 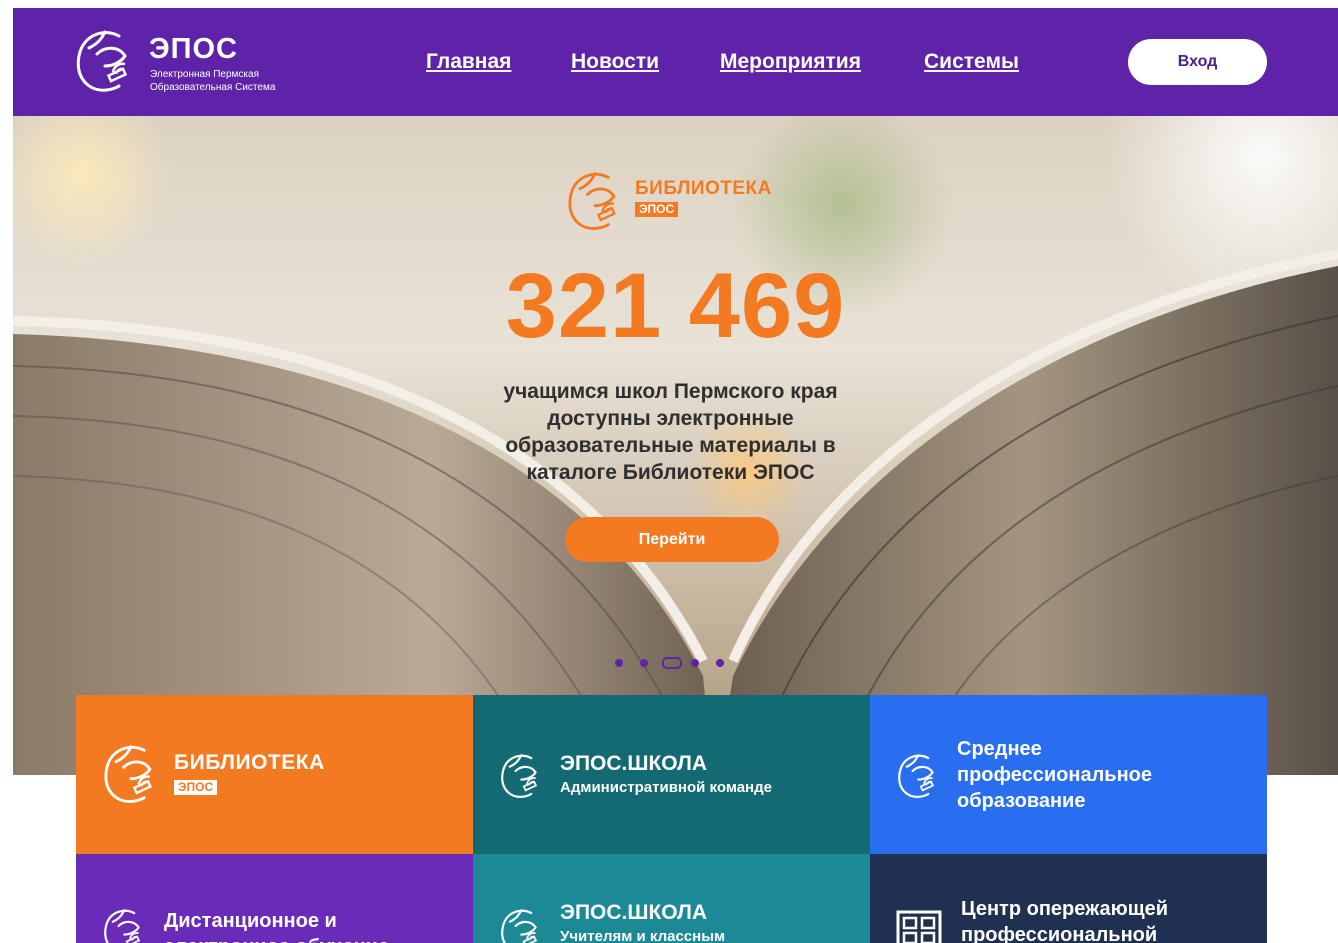 I want to click on tile-library: БИБЛИОТЕКА ЭПОС, so click(x=274, y=774).